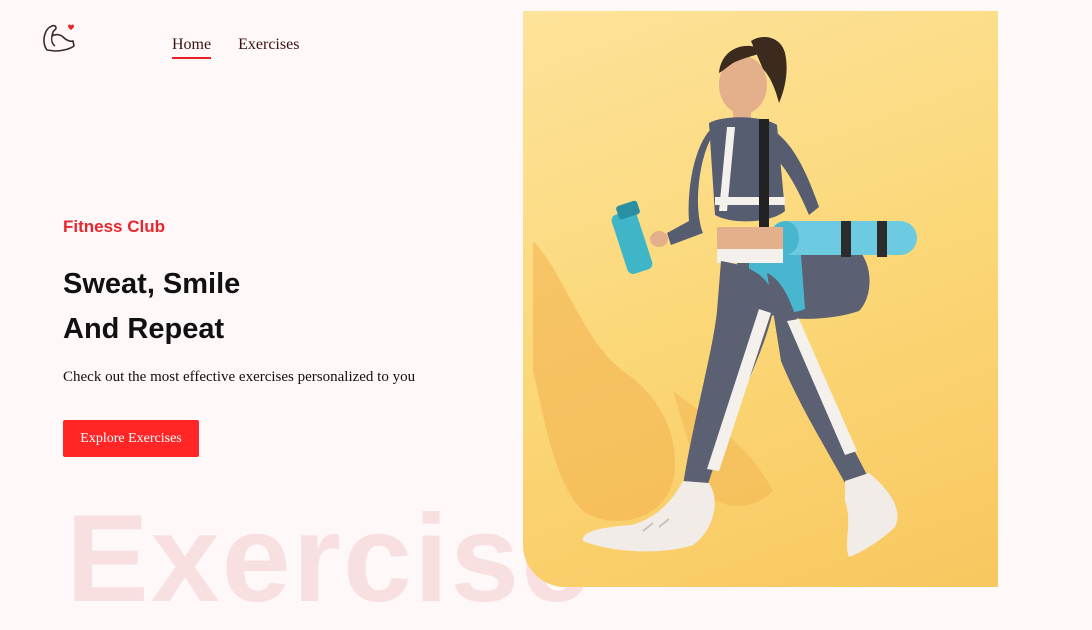 This screenshot has width=1092, height=630. I want to click on nav-home: Home, so click(192, 47).